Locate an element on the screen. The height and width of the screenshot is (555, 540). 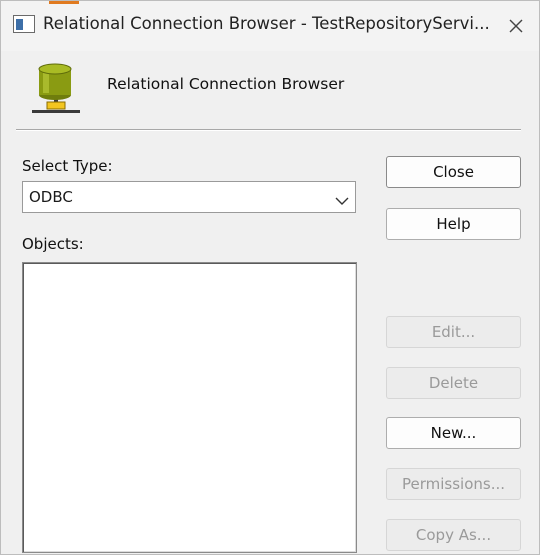
close-button: Close is located at coordinates (453, 172).